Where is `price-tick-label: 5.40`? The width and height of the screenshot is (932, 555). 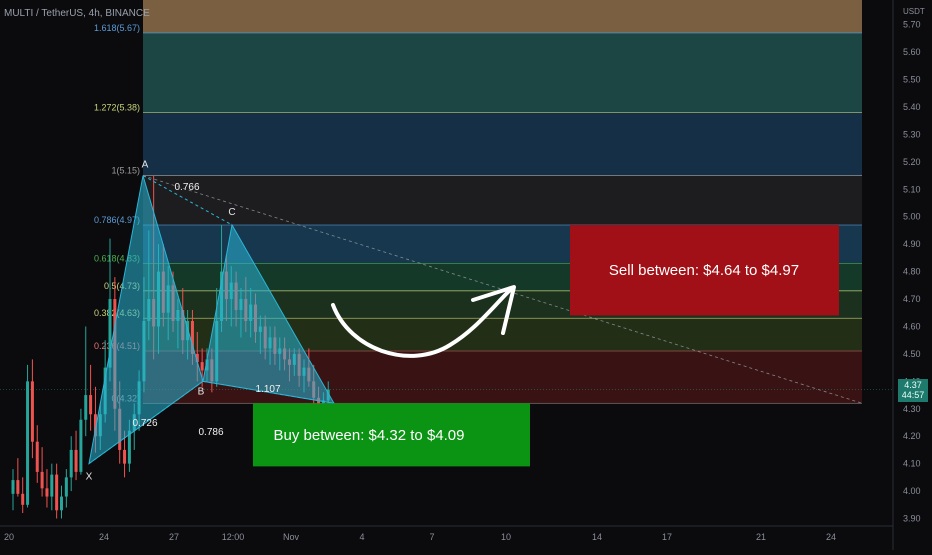
price-tick-label: 5.40 is located at coordinates (912, 107).